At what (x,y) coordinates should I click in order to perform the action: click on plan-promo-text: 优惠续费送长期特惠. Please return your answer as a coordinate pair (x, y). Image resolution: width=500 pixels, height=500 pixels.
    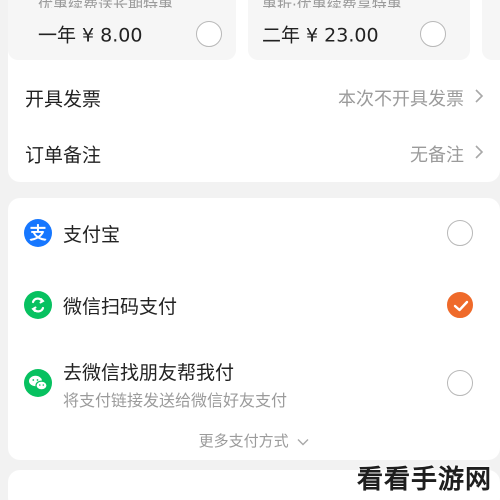
    Looking at the image, I should click on (105, 4).